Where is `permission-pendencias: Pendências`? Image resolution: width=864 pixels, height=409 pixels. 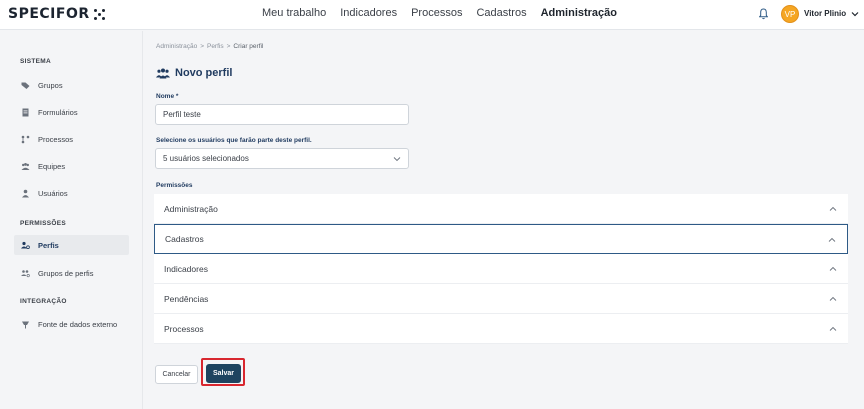
permission-pendencias: Pendências is located at coordinates (501, 299).